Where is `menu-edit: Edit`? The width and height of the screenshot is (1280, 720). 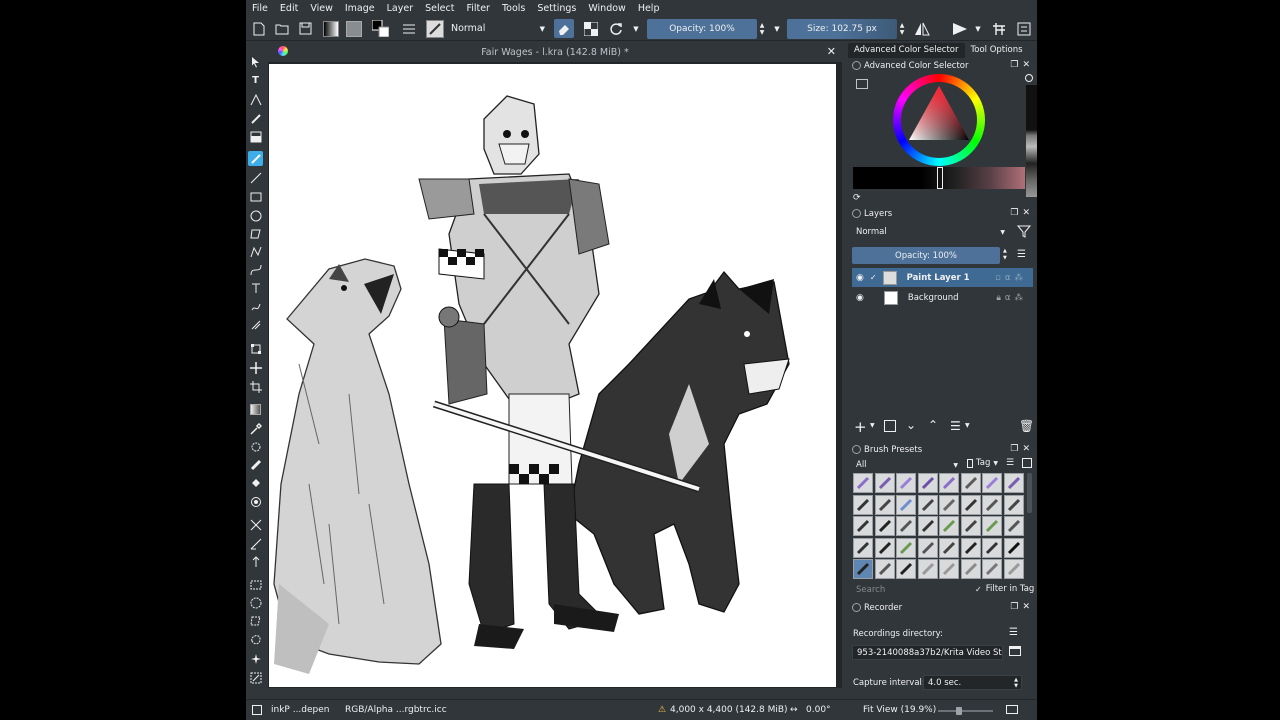
menu-edit: Edit is located at coordinates (289, 8).